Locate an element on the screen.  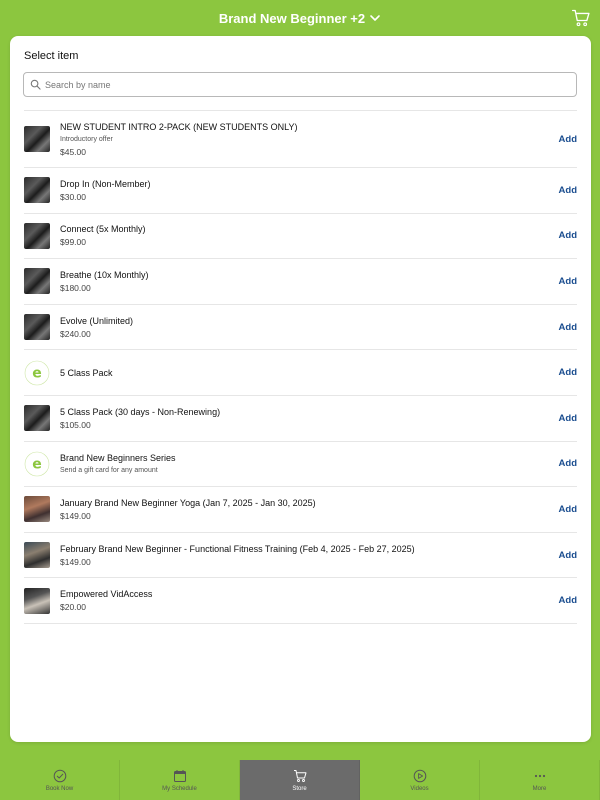
item-name: Breathe (10x Monthly) is located at coordinates (104, 274).